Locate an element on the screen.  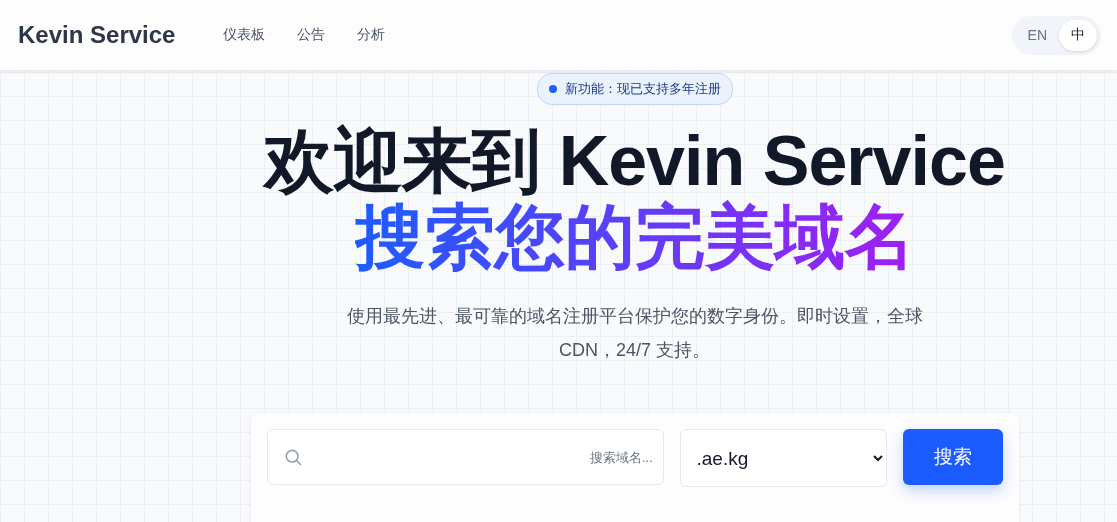
language-option: EN is located at coordinates (1037, 35).